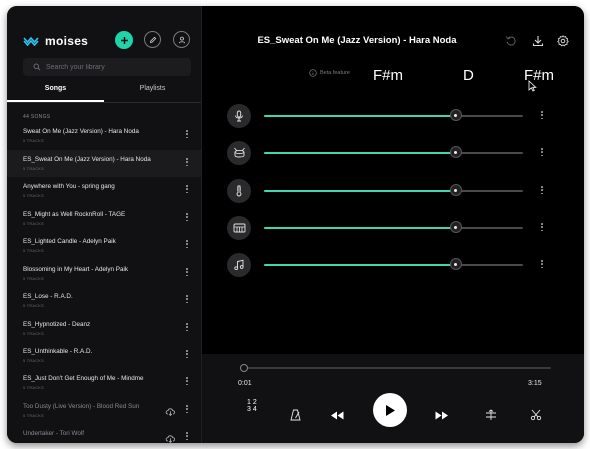 The image size is (590, 449). I want to click on track-row-bass, so click(392, 192).